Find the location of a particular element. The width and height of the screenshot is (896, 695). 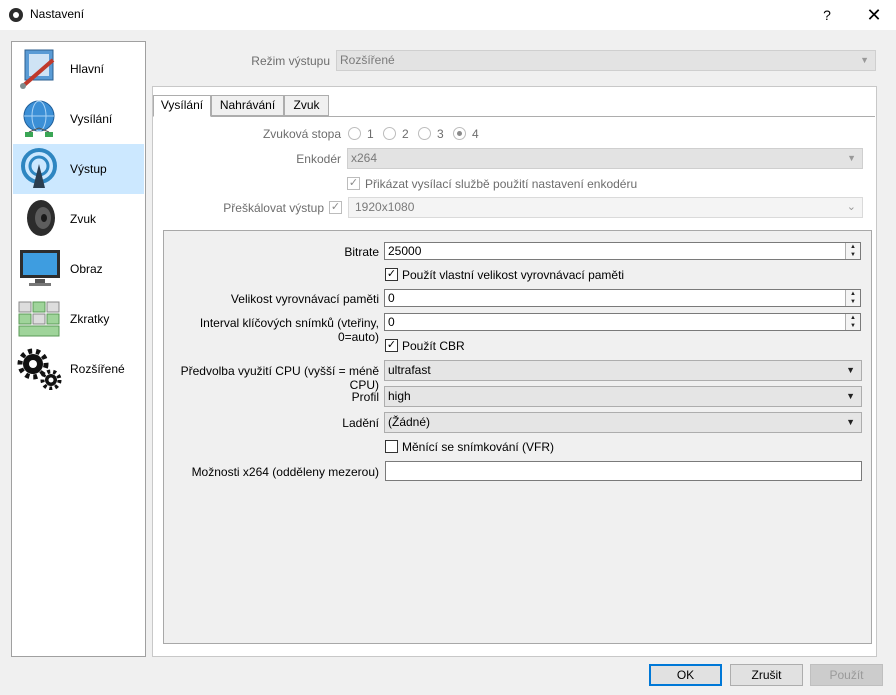

sidebar-item-label: Hlavní is located at coordinates (87, 69).